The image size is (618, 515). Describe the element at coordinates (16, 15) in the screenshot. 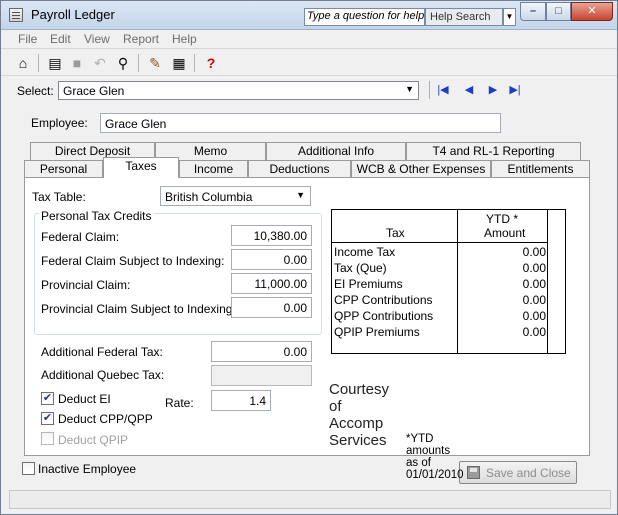

I see `ledger-app-icon` at that location.